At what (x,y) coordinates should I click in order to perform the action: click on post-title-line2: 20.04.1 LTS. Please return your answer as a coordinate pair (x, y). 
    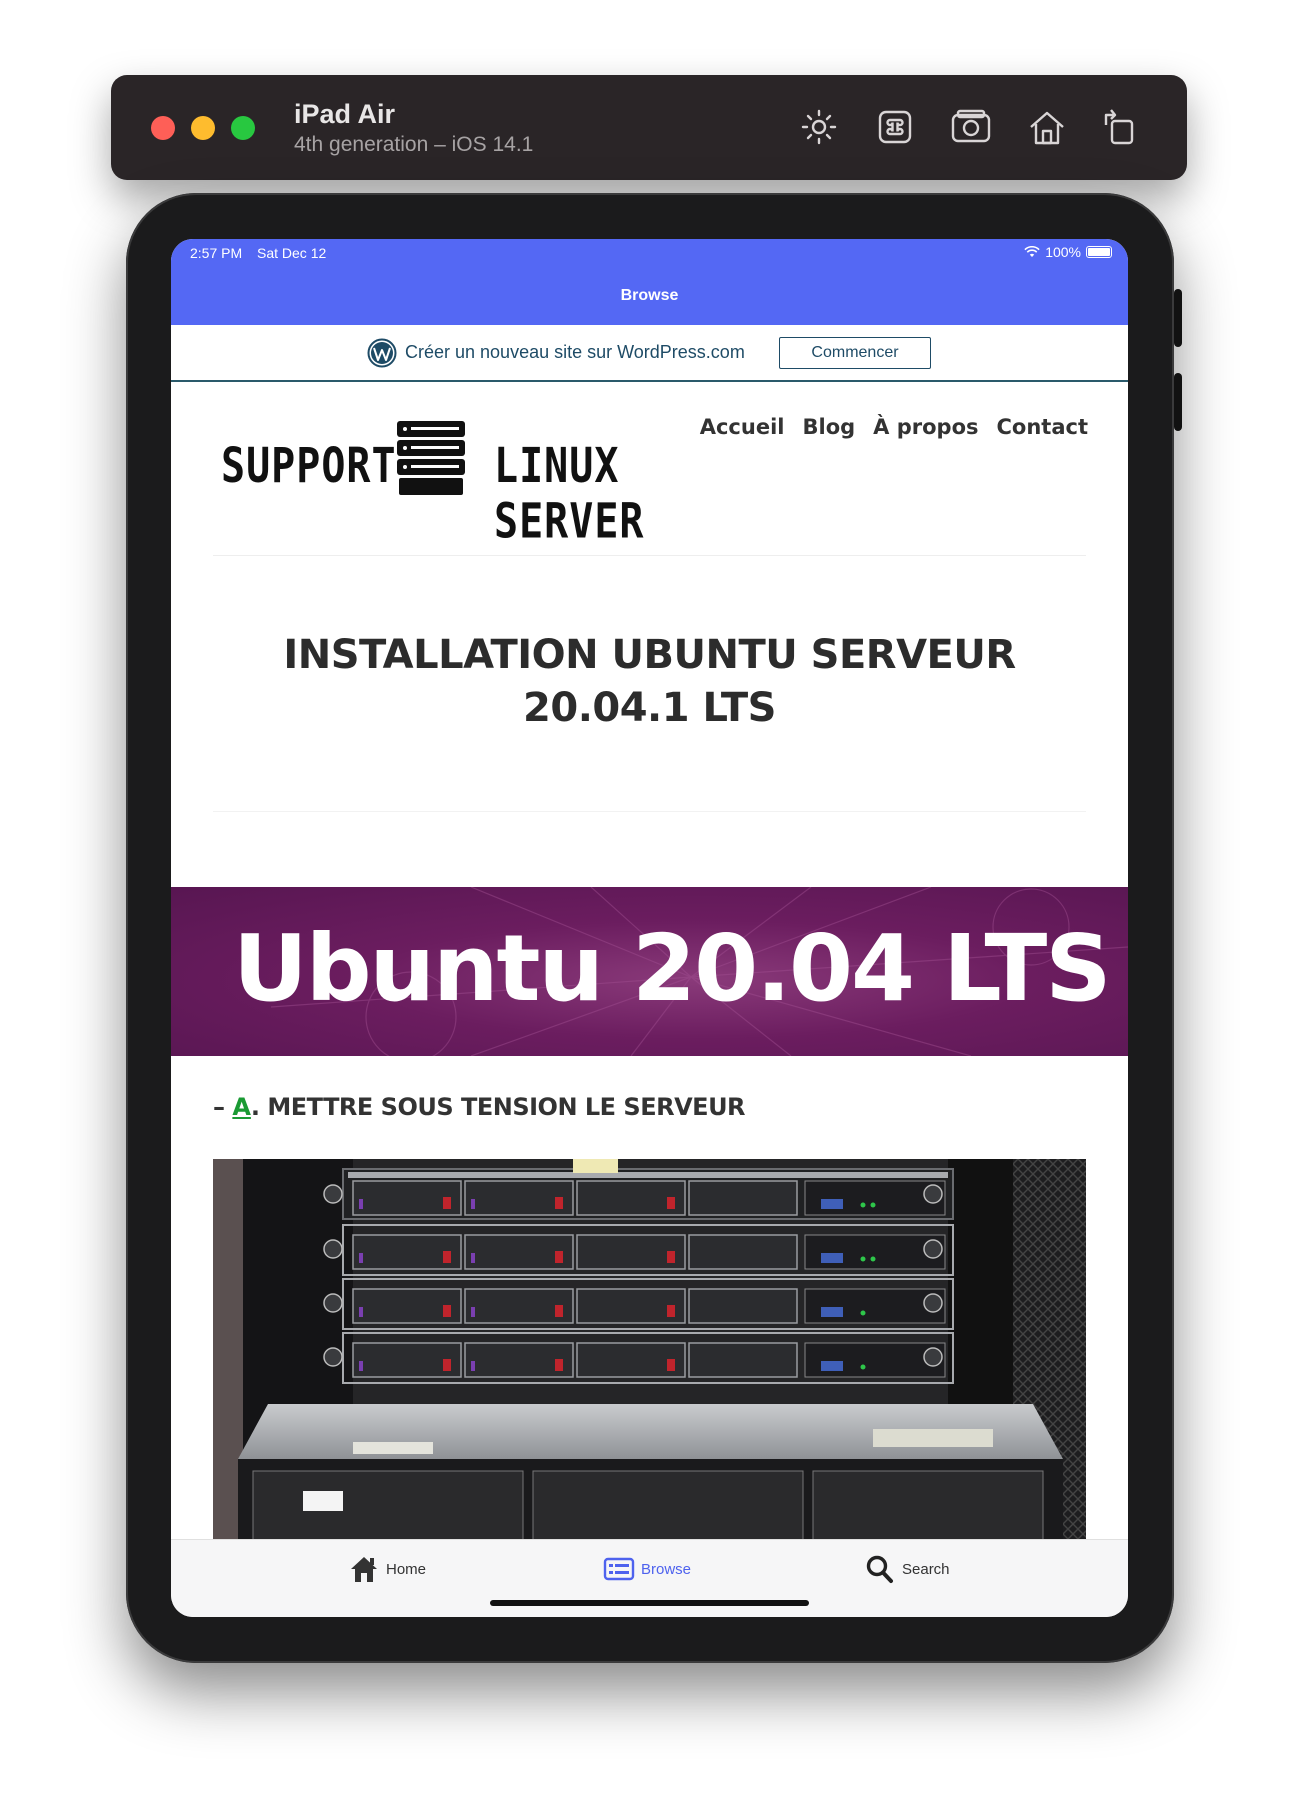
    Looking at the image, I should click on (649, 708).